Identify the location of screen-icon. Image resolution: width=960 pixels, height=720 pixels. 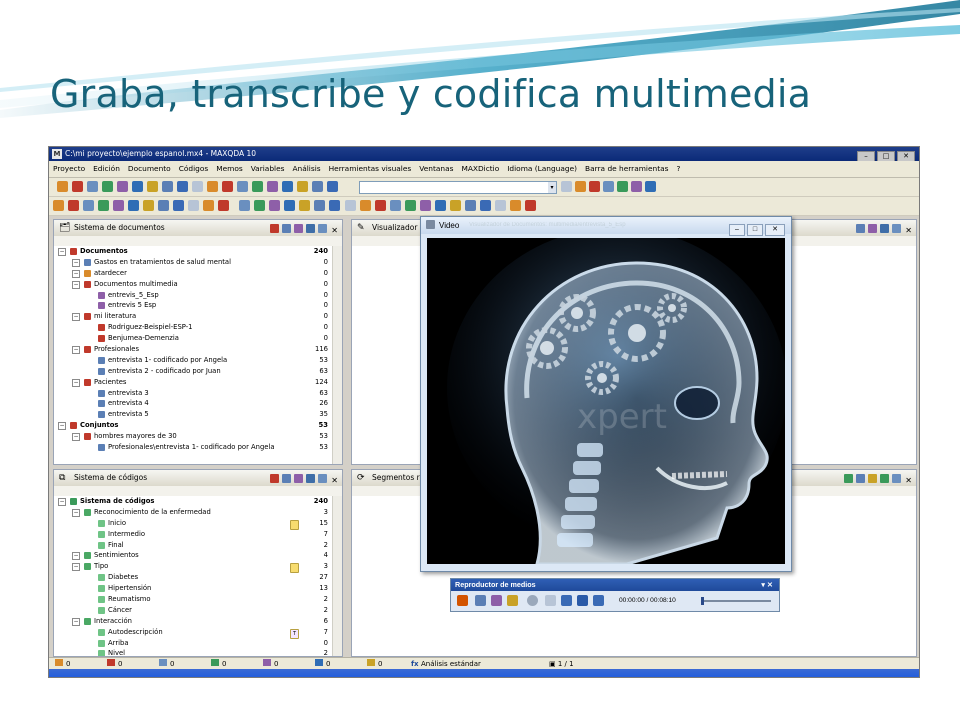
(480, 600).